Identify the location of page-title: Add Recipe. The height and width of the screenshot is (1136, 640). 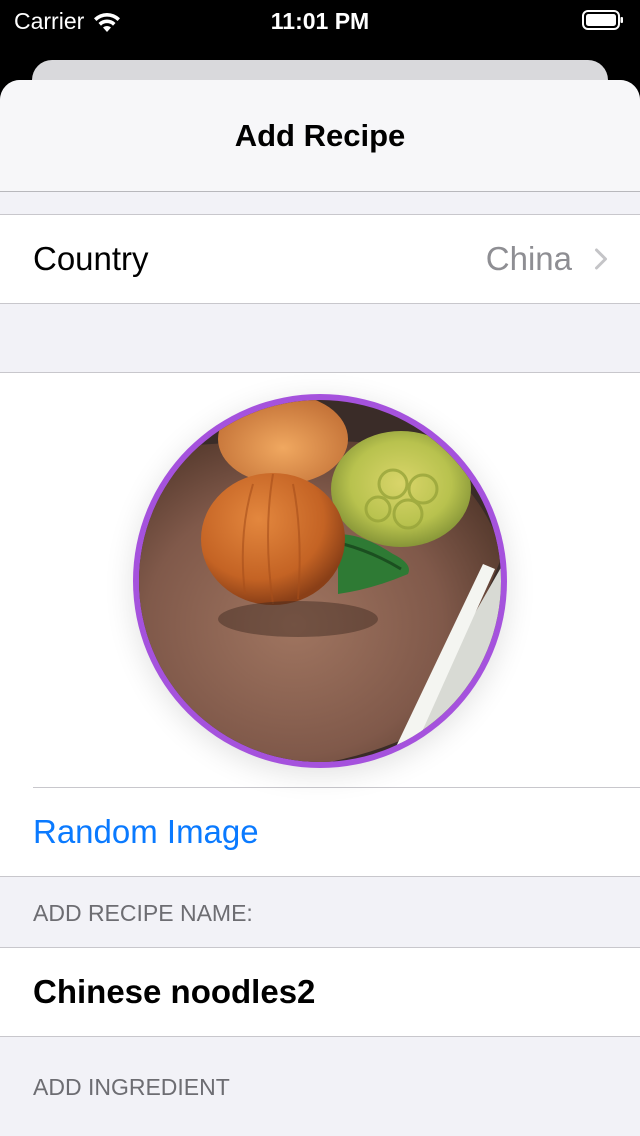
(320, 135).